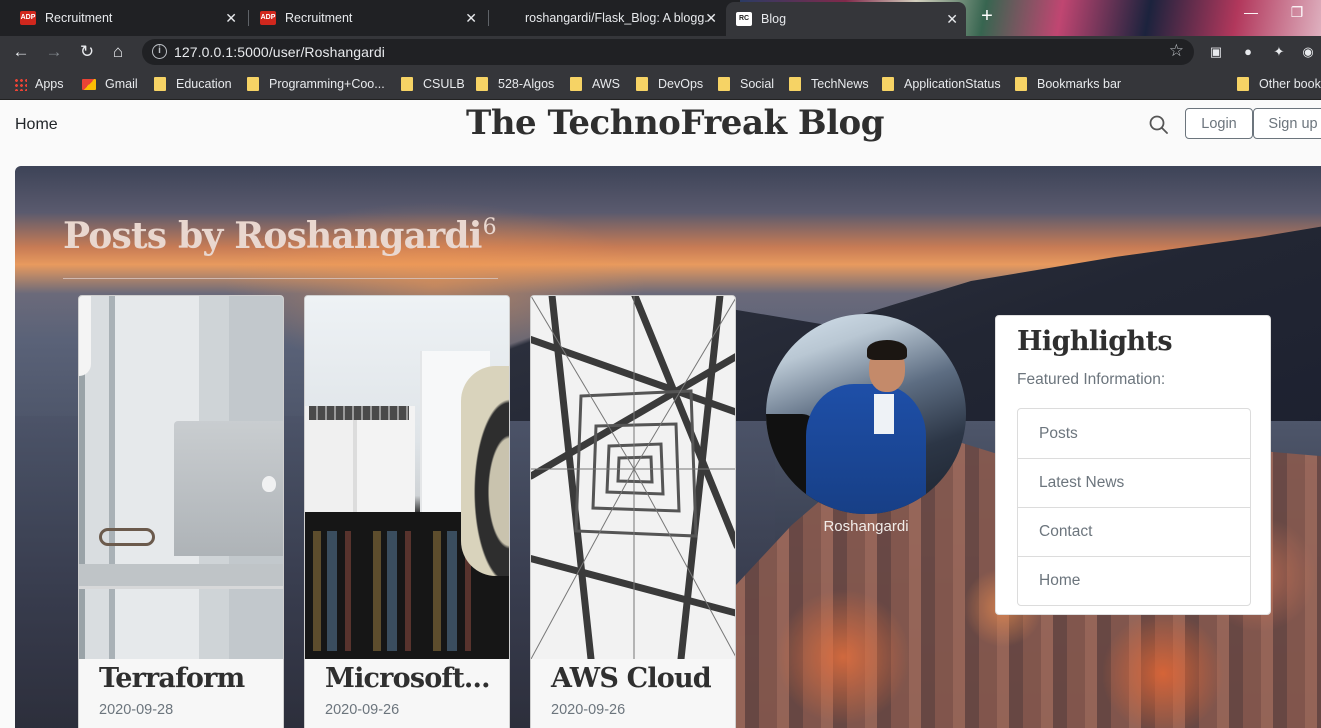 The image size is (1321, 728). I want to click on highlight-item-posts: Posts, so click(1134, 433).